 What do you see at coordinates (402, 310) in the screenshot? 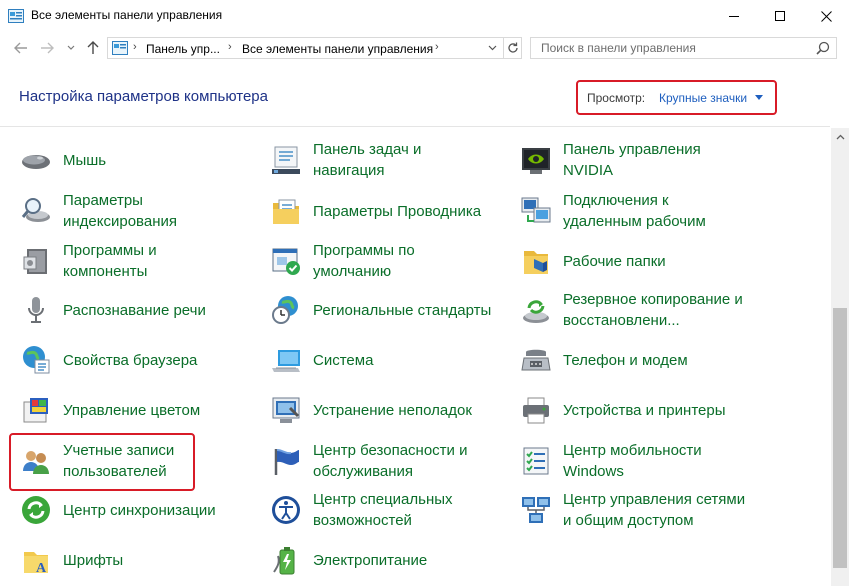
I see `cp-item-label: Региональные стандарты` at bounding box center [402, 310].